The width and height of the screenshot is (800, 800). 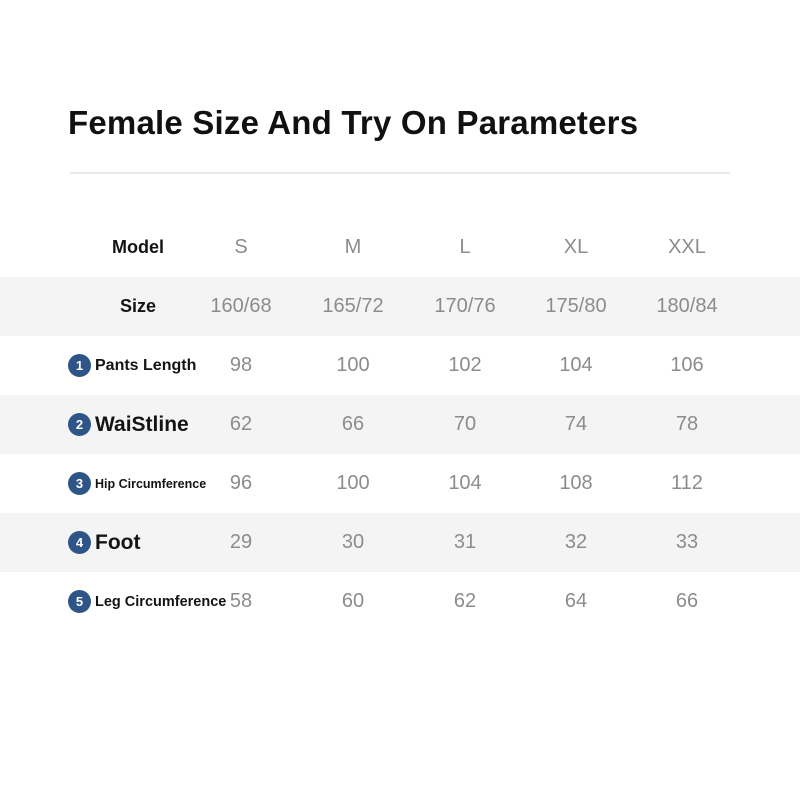 What do you see at coordinates (465, 424) in the screenshot?
I see `row-2-value-l: 70` at bounding box center [465, 424].